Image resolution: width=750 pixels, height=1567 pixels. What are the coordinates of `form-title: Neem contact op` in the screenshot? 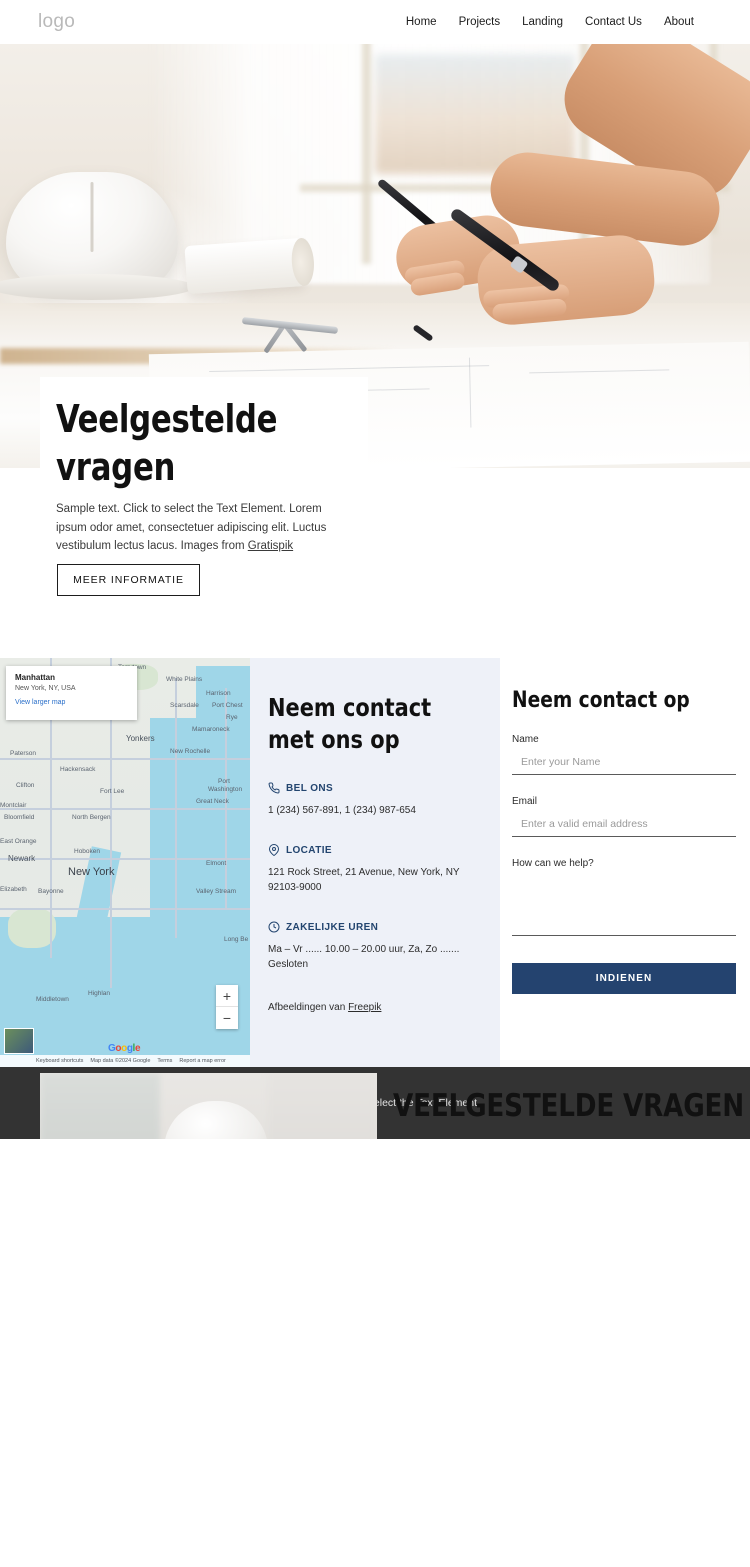 It's located at (601, 700).